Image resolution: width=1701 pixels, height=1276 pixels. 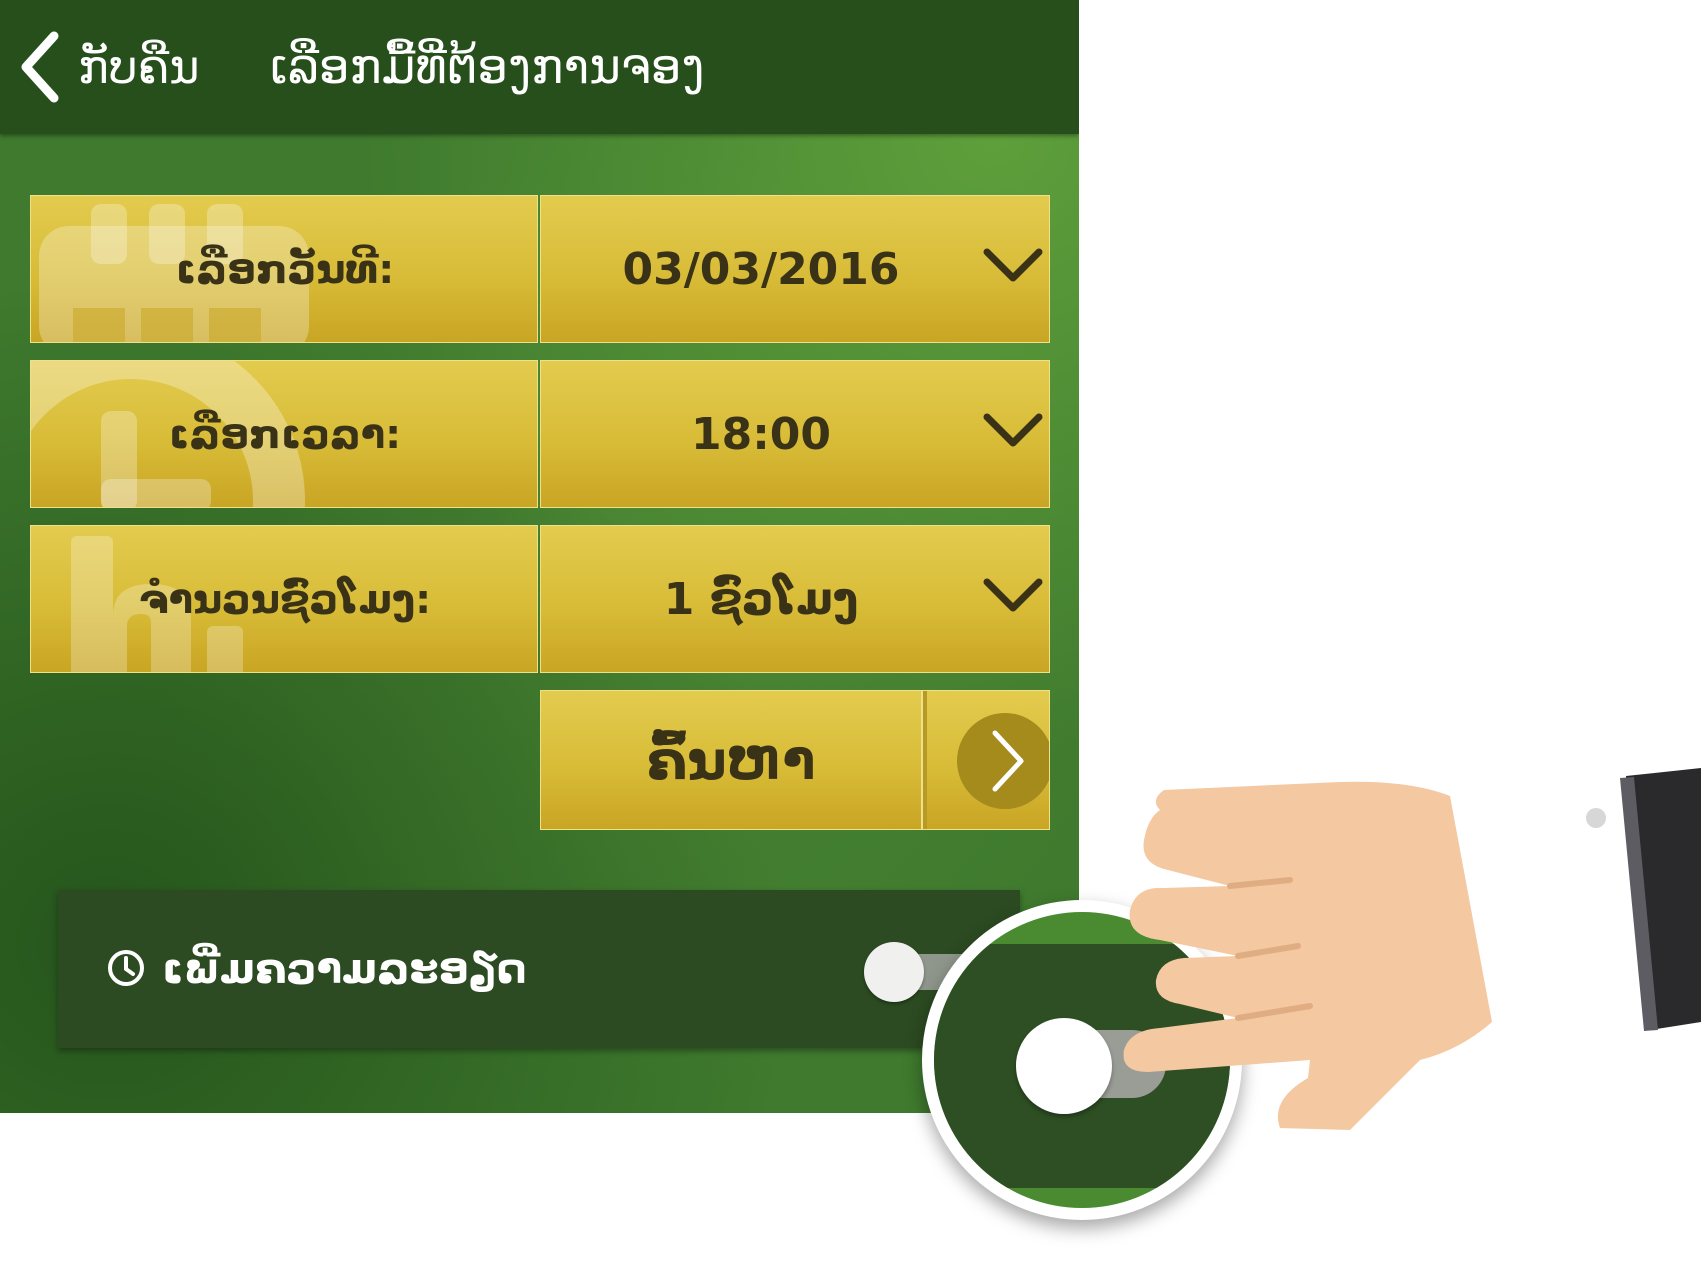 What do you see at coordinates (1003, 761) in the screenshot?
I see `chevron-right-icon` at bounding box center [1003, 761].